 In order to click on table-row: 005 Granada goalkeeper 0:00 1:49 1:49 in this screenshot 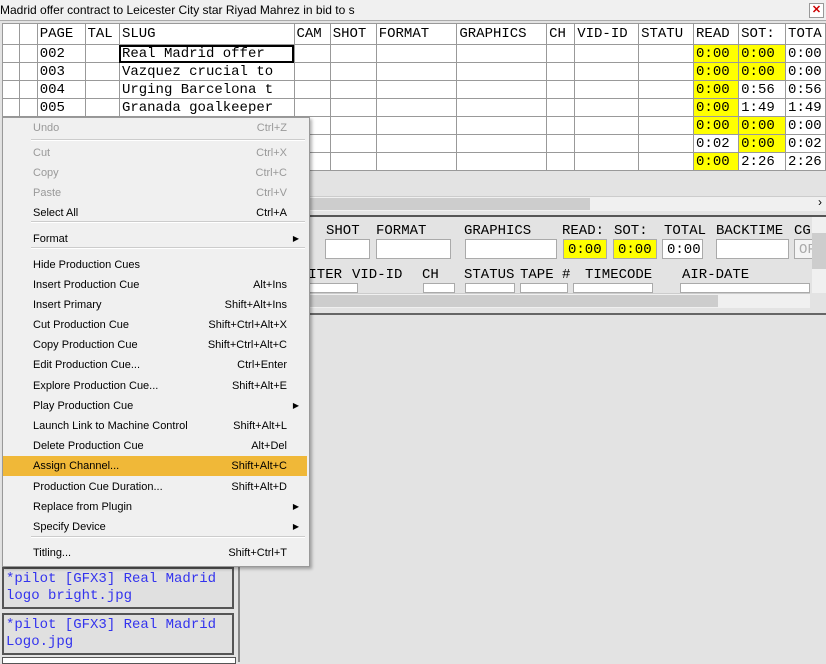, I will do `click(413, 107)`.